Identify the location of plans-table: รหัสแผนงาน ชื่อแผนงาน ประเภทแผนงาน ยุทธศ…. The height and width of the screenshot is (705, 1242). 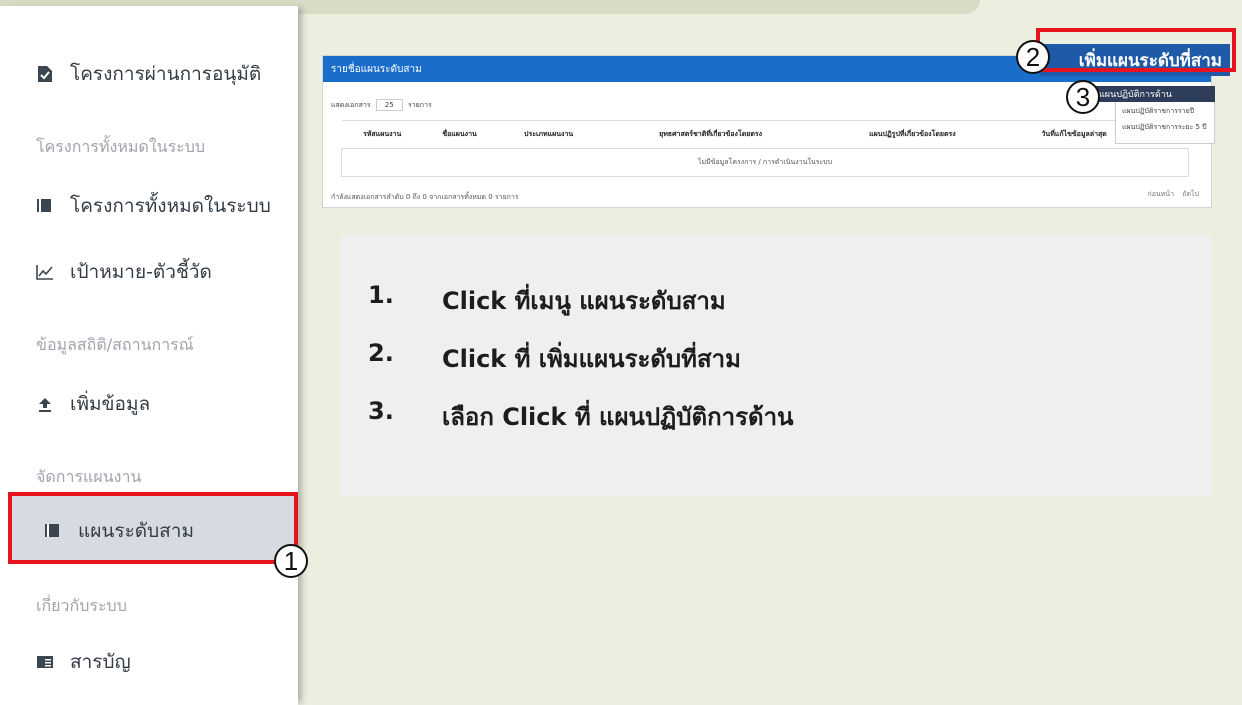
(765, 148).